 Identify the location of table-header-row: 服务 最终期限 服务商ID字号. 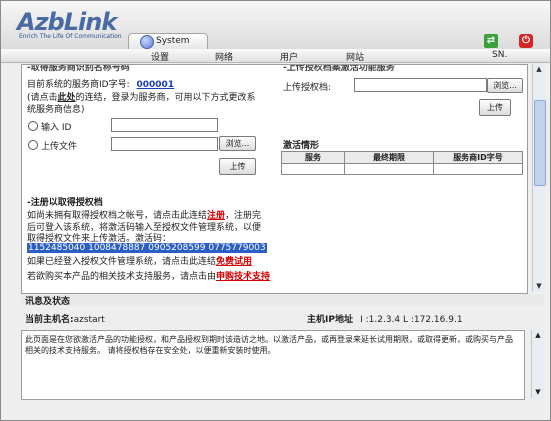
(402, 157).